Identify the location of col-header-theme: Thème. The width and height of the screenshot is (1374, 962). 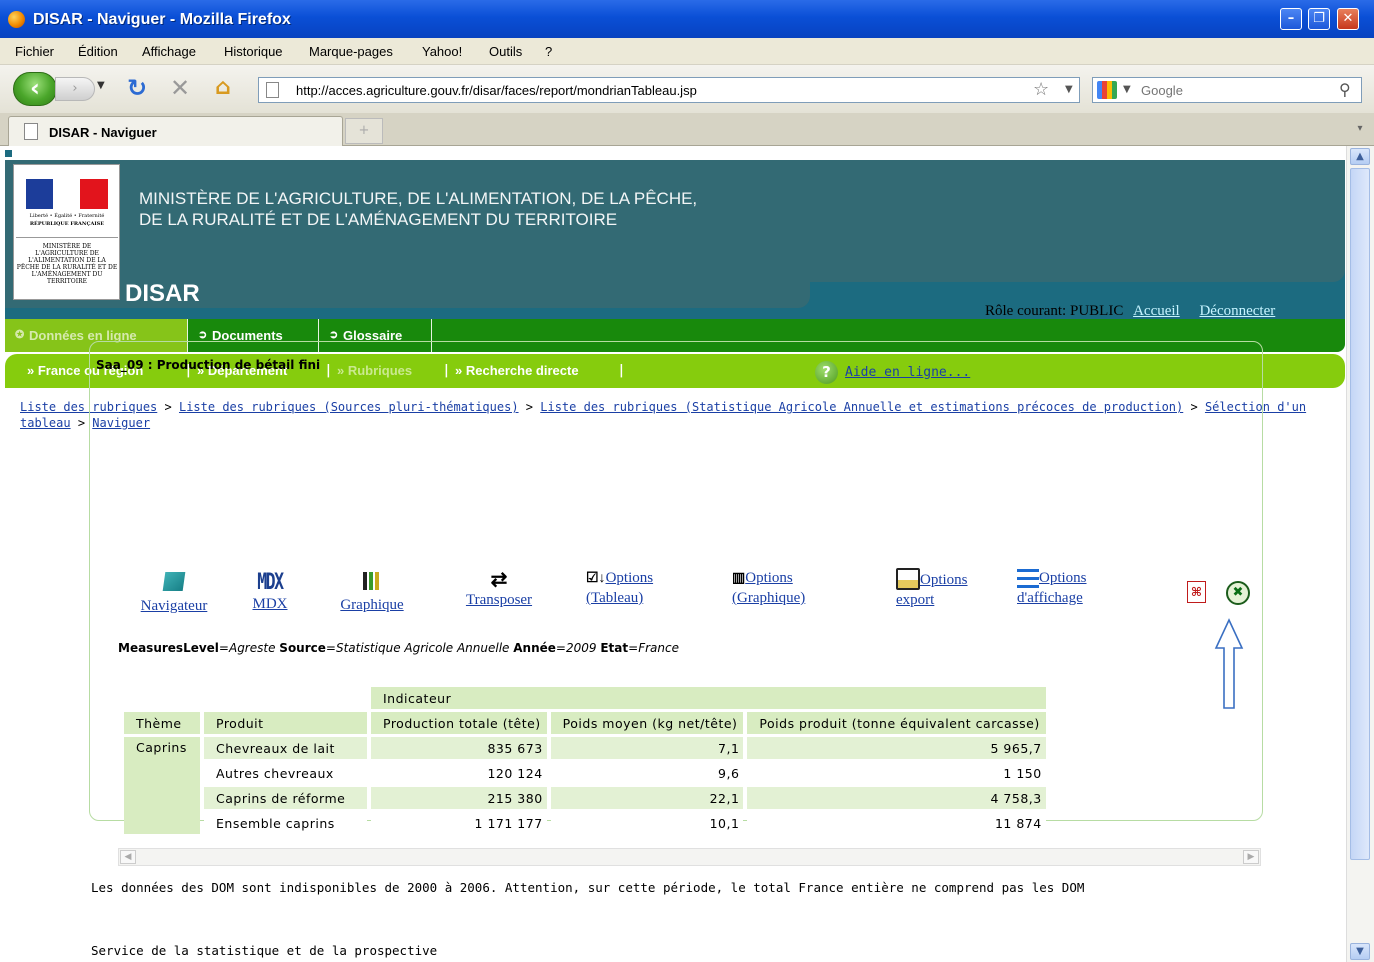
(162, 723).